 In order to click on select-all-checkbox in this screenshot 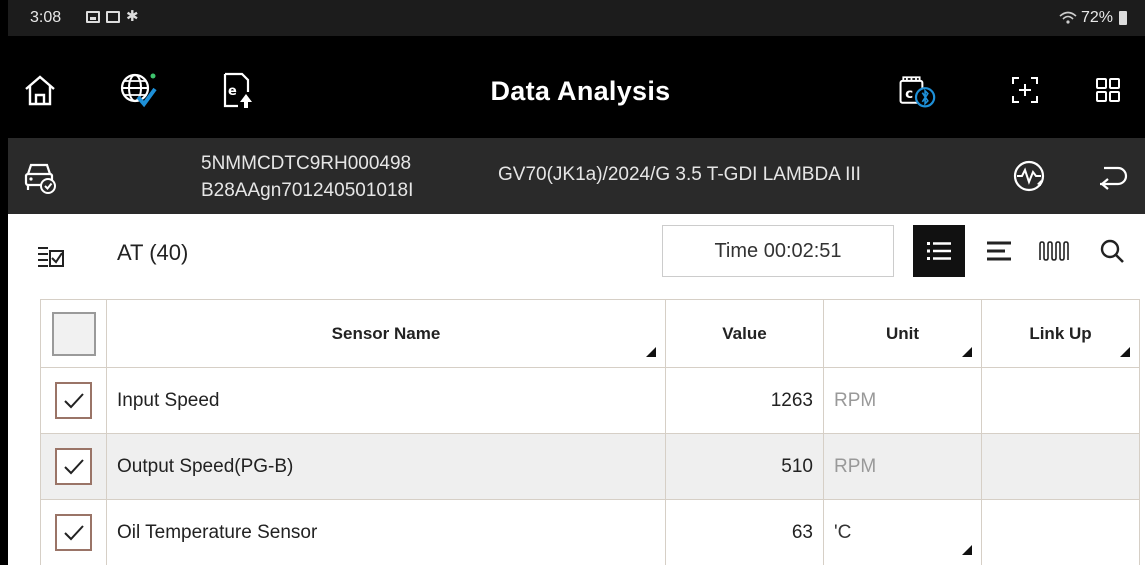, I will do `click(73, 333)`.